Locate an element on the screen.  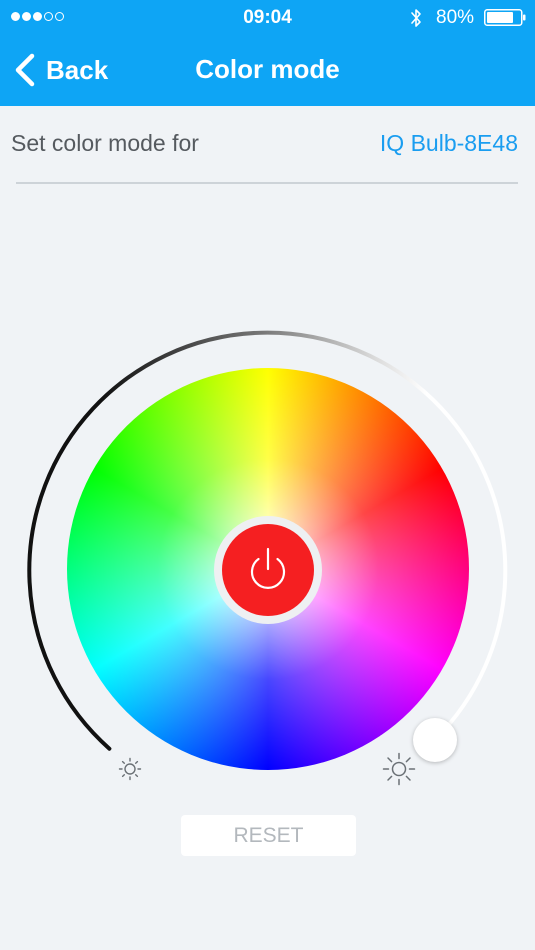
brightness-slider-handle is located at coordinates (435, 740).